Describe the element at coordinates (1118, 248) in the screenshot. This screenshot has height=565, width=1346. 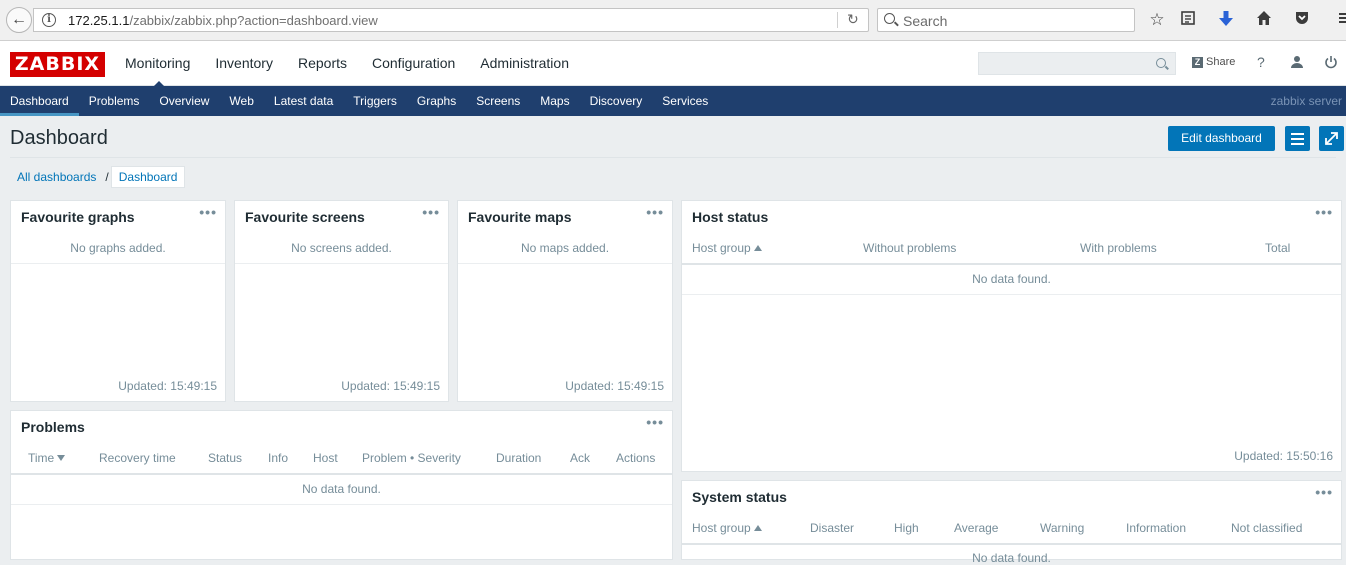
I see `column-header-with-problems: With problems` at that location.